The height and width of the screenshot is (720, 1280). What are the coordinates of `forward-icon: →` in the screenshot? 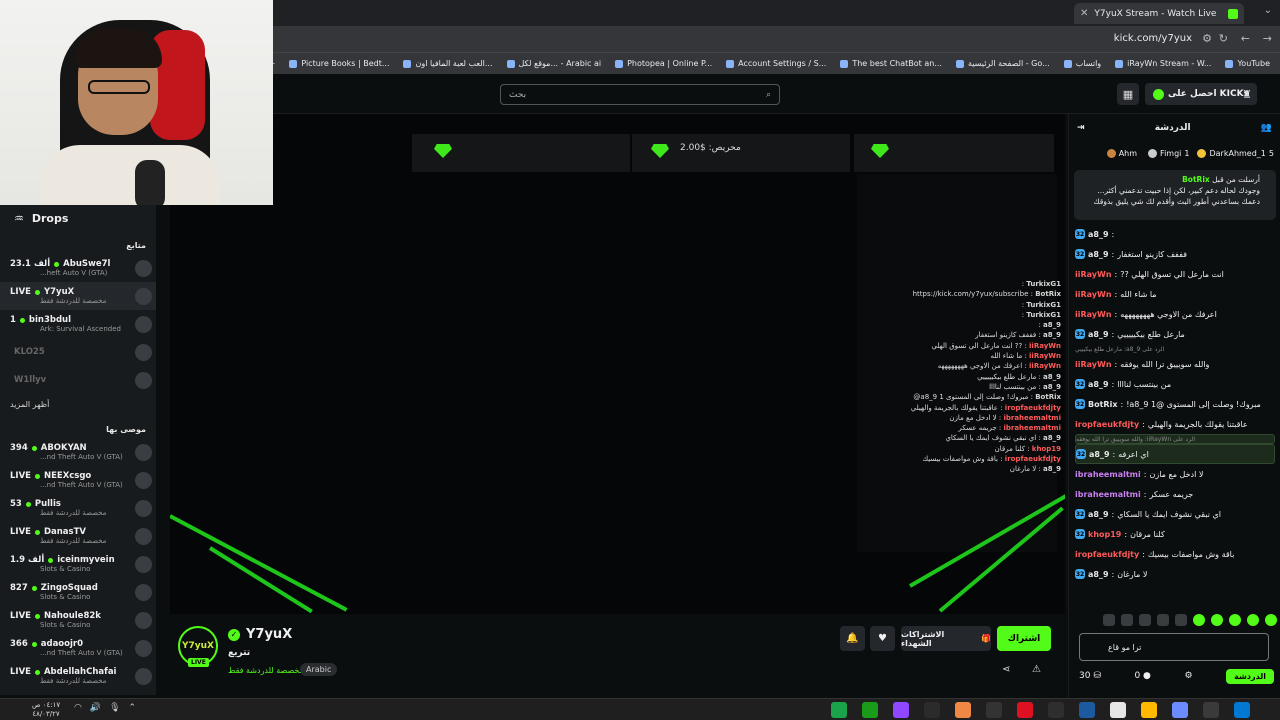 It's located at (1267, 38).